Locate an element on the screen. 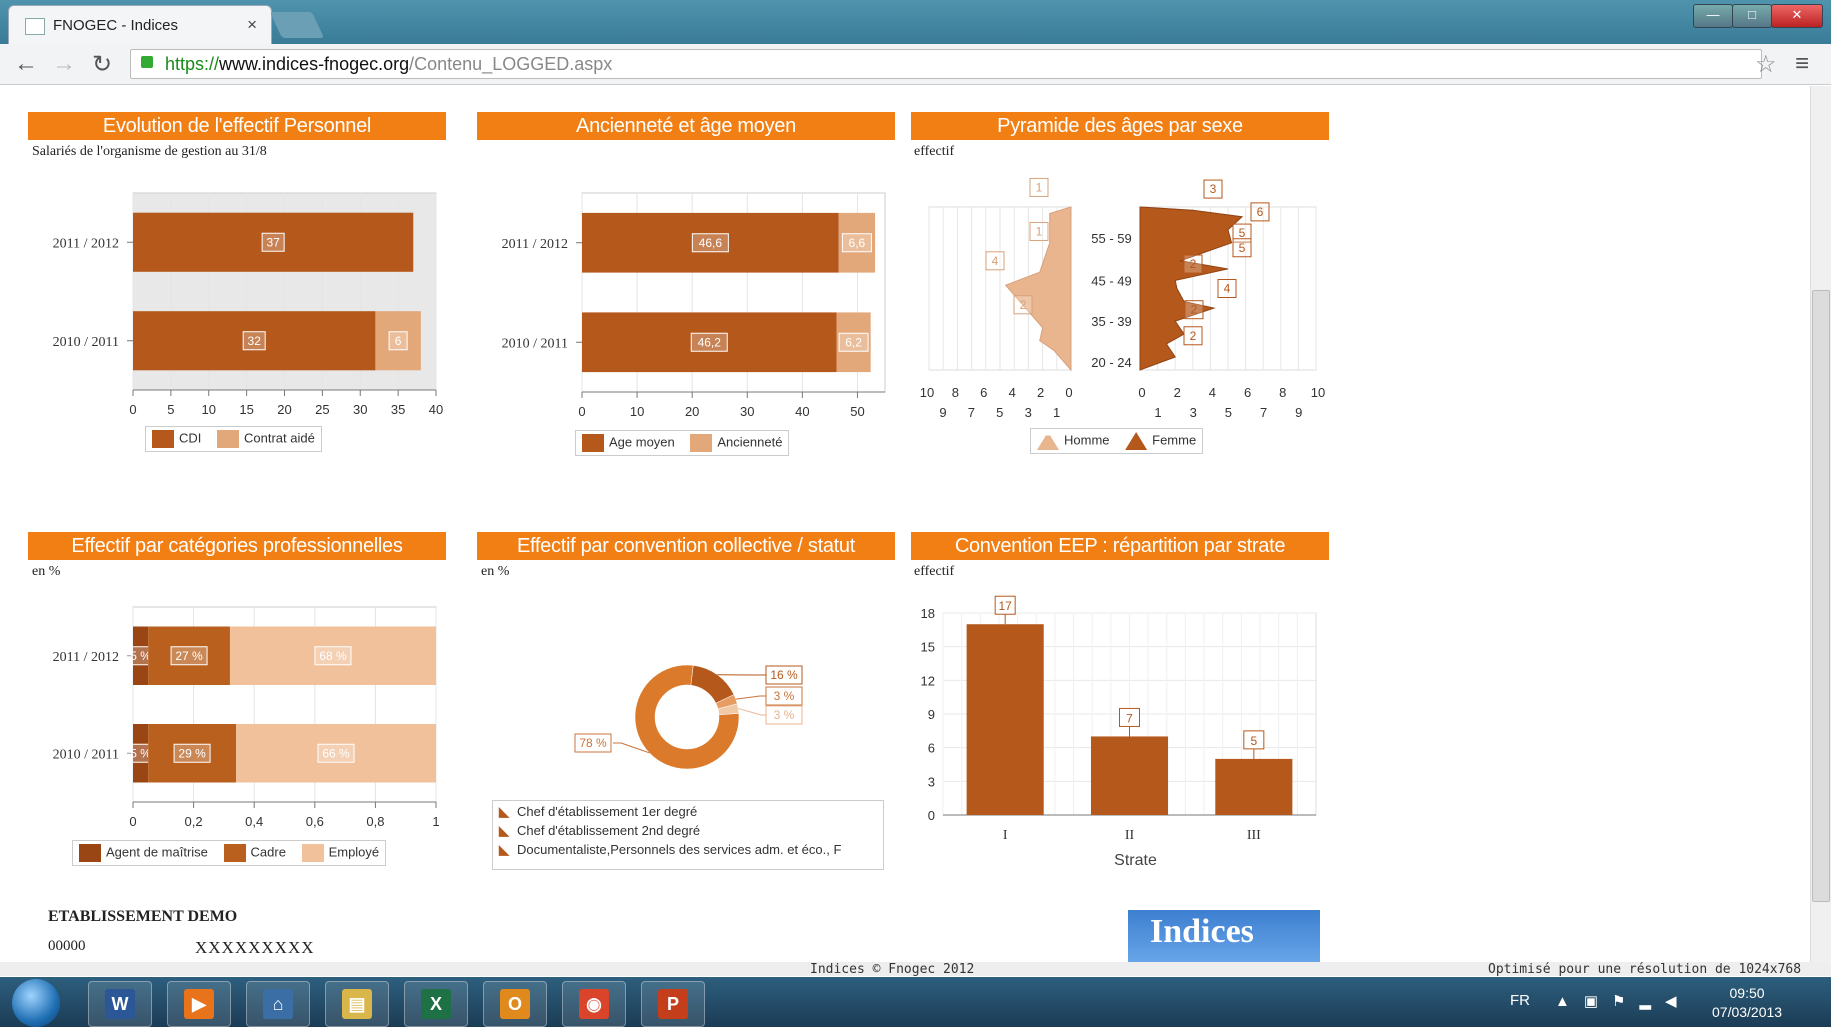 This screenshot has height=1027, width=1831. taskbar-app-button: O is located at coordinates (515, 1004).